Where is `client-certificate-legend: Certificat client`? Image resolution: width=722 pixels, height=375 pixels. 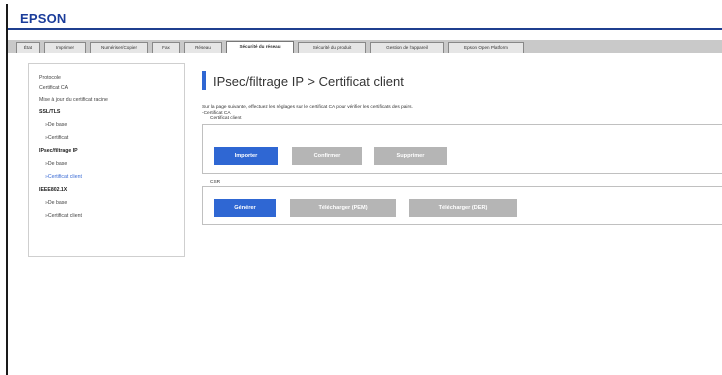 client-certificate-legend: Certificat client is located at coordinates (226, 118).